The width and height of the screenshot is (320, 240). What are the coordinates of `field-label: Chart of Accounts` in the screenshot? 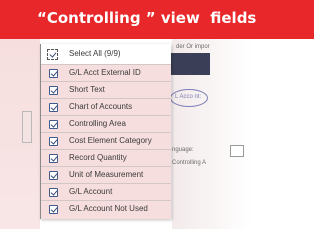 It's located at (101, 106).